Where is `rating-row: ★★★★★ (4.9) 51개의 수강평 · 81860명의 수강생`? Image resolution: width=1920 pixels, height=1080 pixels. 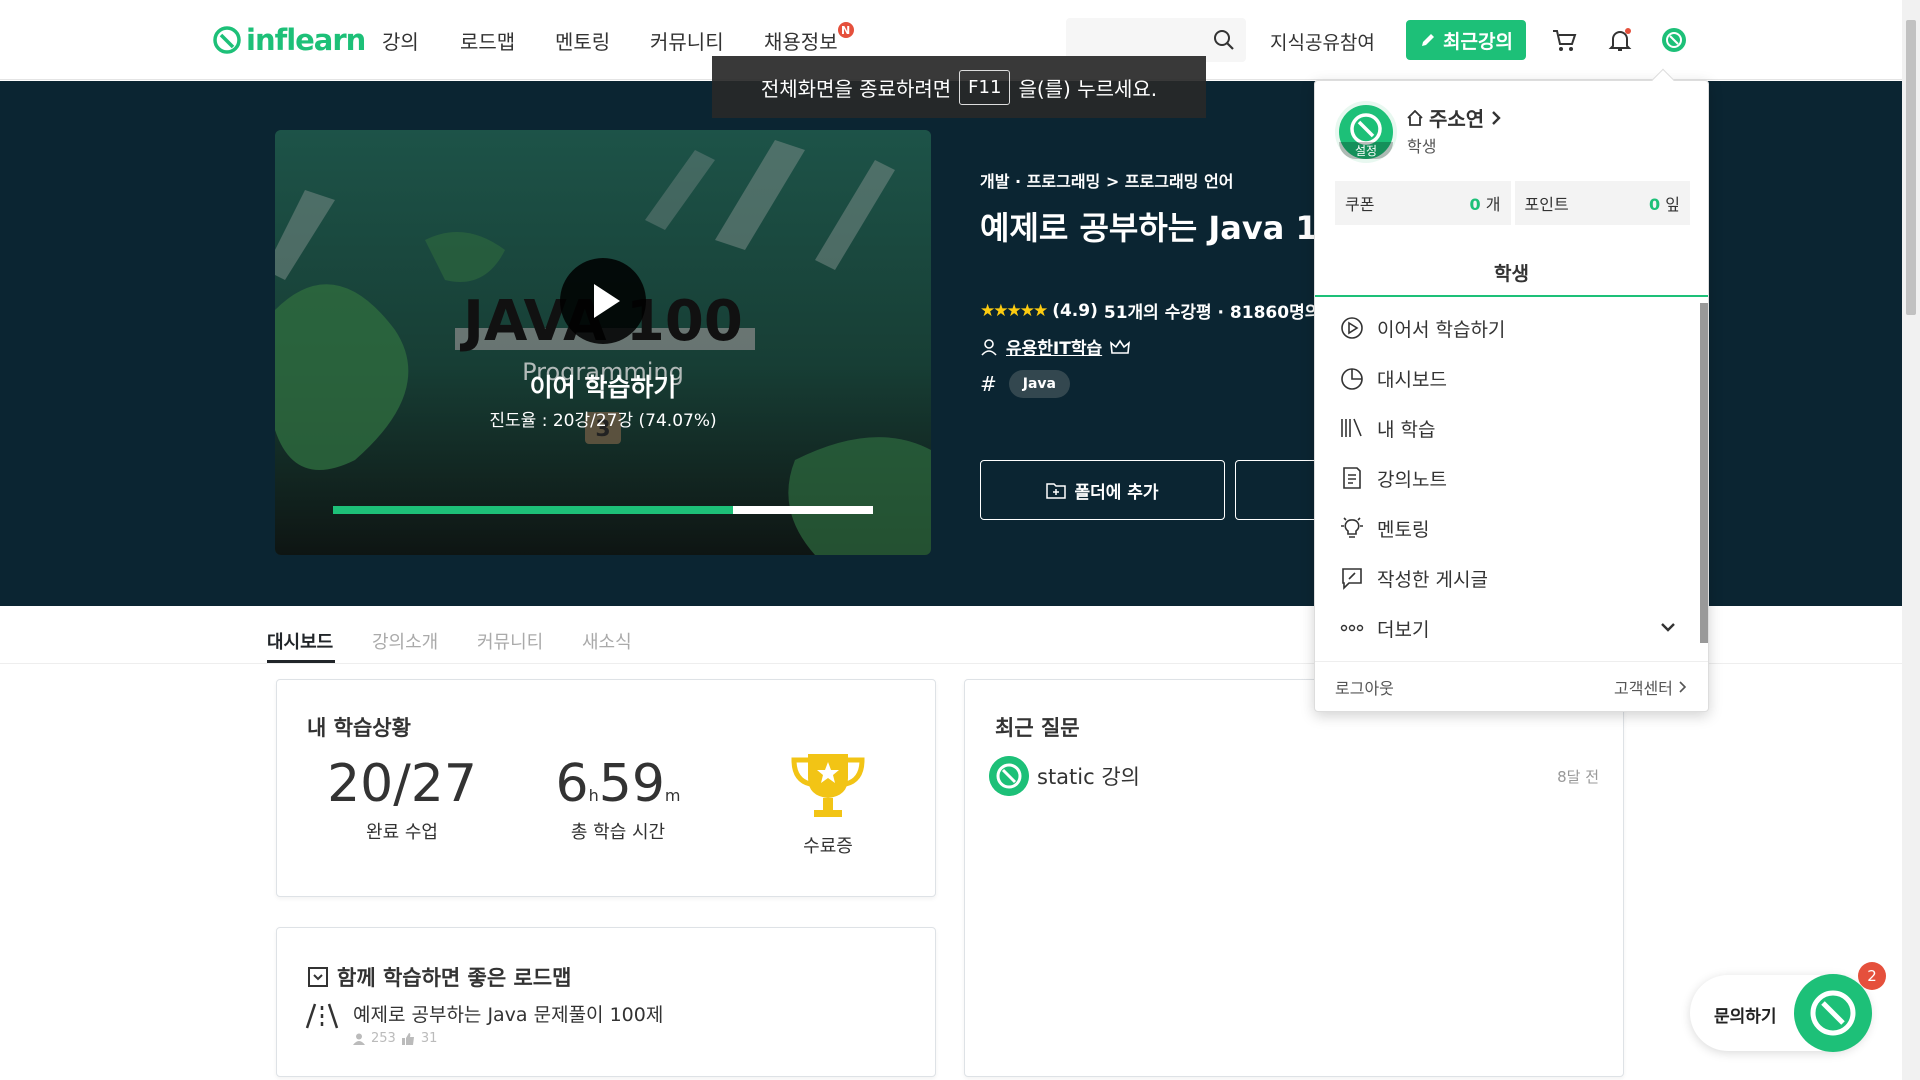
rating-row: ★★★★★ (4.9) 51개의 수강평 · 81860명의 수강생 is located at coordinates (1147, 311).